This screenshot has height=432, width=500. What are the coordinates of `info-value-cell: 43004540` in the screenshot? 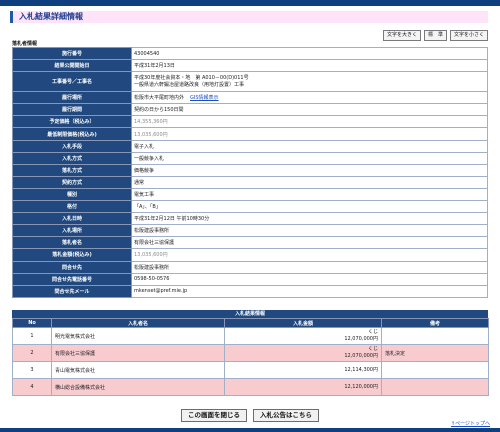 It's located at (309, 53).